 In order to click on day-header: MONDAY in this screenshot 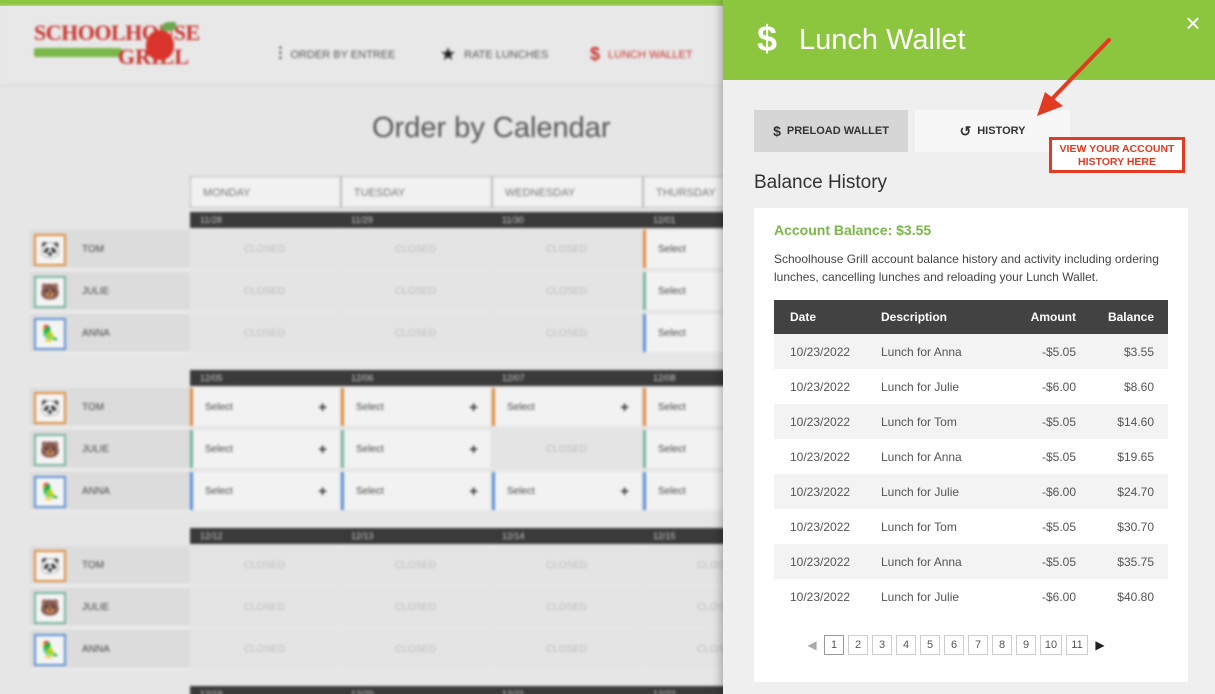, I will do `click(265, 192)`.